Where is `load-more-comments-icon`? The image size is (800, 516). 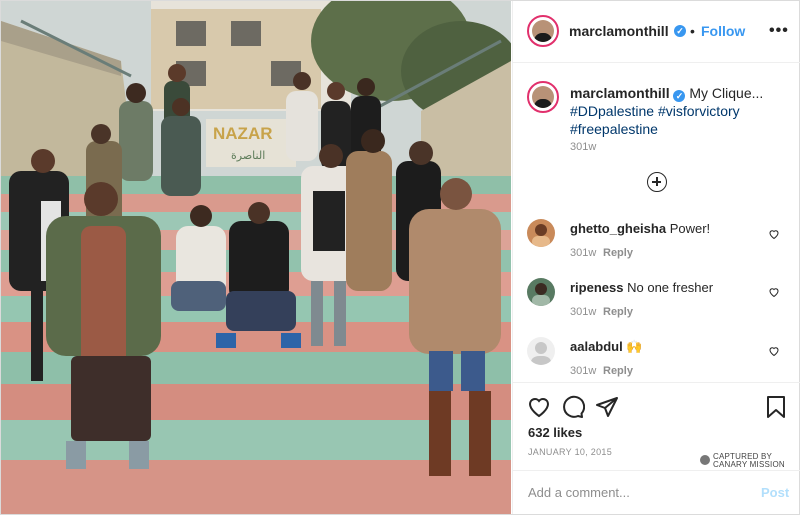
load-more-comments-icon is located at coordinates (657, 182).